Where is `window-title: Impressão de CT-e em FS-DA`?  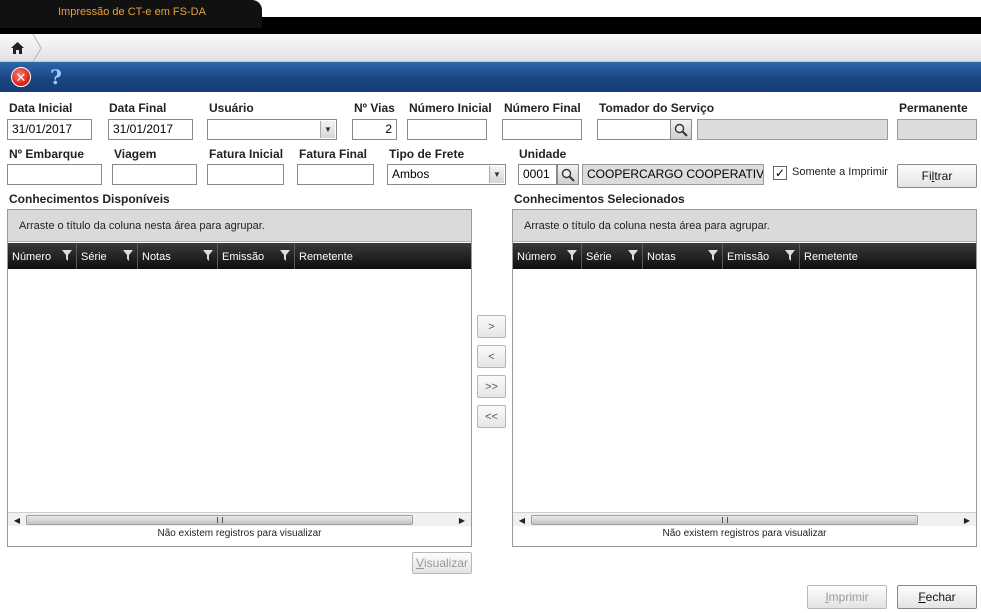
window-title: Impressão de CT-e em FS-DA is located at coordinates (131, 14).